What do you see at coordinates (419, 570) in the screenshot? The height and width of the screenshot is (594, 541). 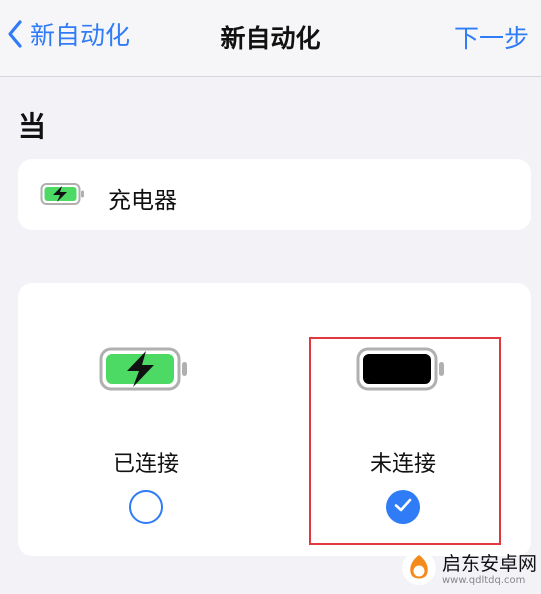 I see `logo-icon` at bounding box center [419, 570].